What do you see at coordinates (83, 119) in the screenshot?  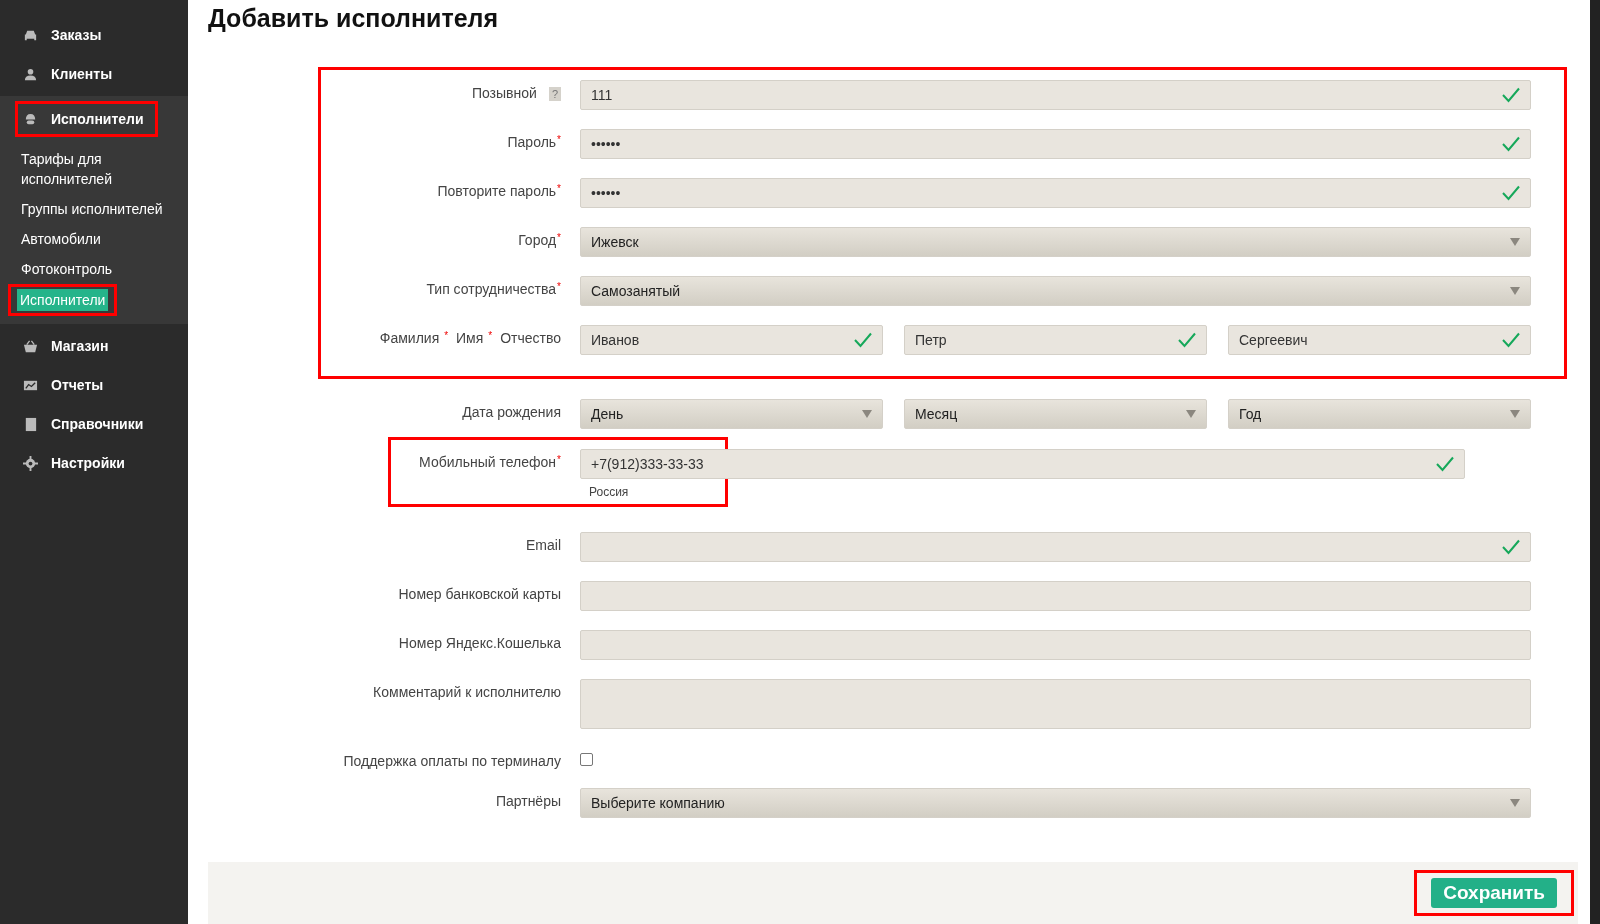 I see `nav-item: Исполнители` at bounding box center [83, 119].